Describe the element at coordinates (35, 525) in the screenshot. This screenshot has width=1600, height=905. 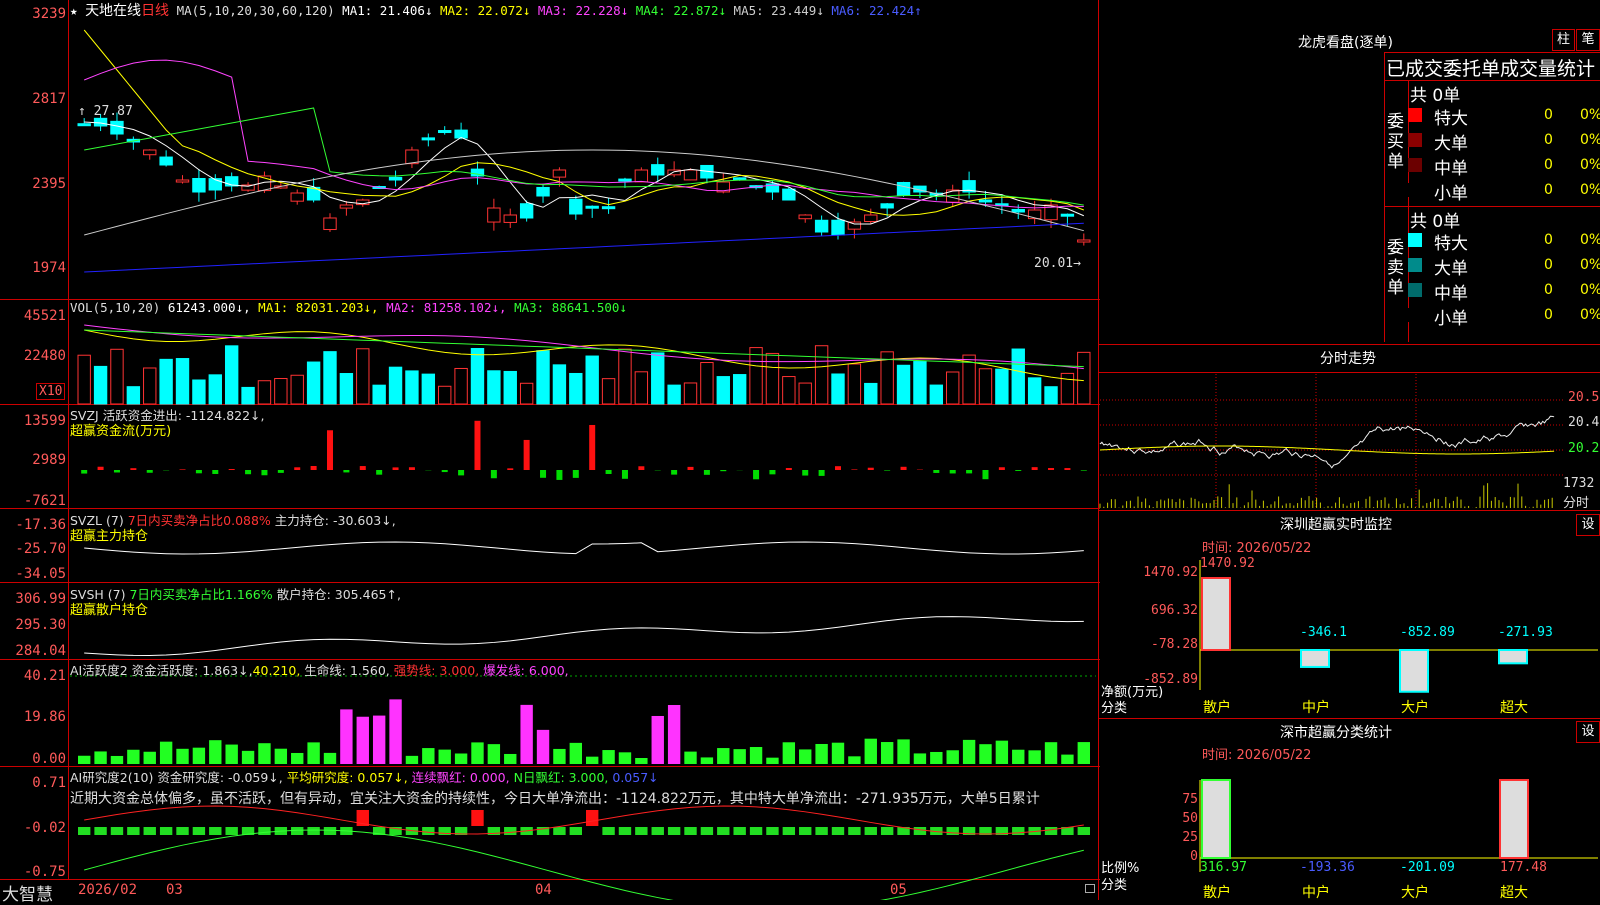
I see `svzl-ytick: -17.36` at that location.